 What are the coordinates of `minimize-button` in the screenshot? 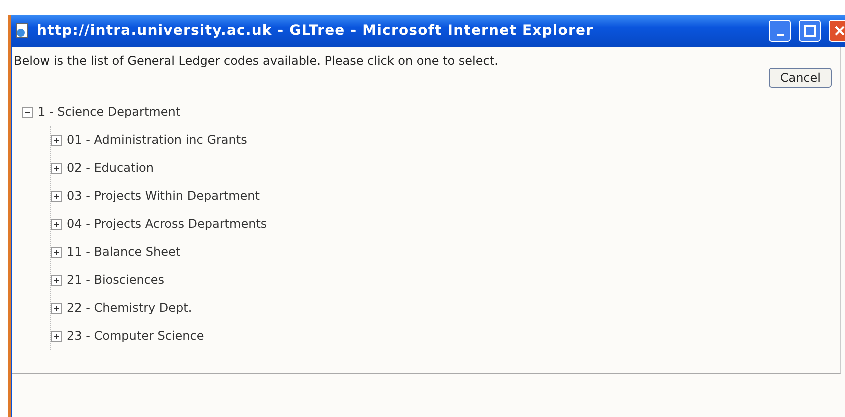 It's located at (780, 31).